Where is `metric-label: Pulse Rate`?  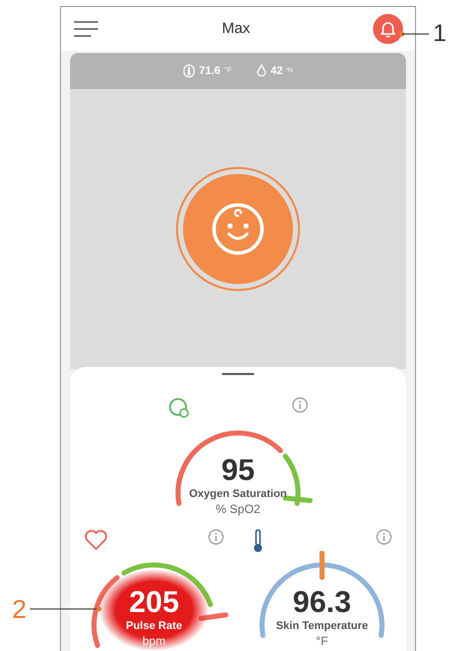 metric-label: Pulse Rate is located at coordinates (154, 627).